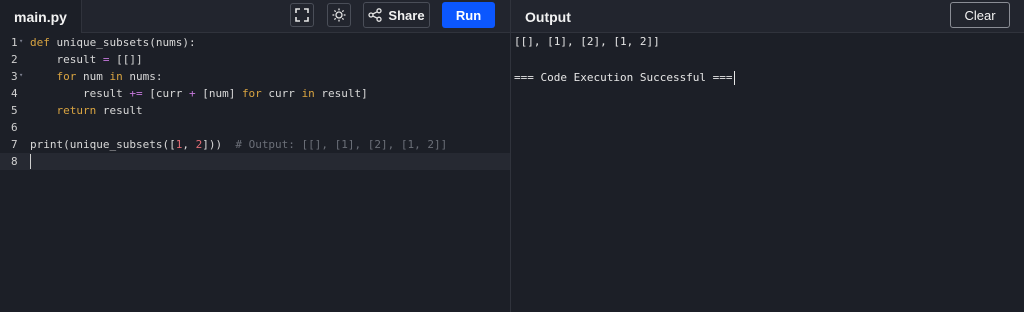 The height and width of the screenshot is (312, 1024). What do you see at coordinates (126, 59) in the screenshot?
I see `code-token: [[]]` at bounding box center [126, 59].